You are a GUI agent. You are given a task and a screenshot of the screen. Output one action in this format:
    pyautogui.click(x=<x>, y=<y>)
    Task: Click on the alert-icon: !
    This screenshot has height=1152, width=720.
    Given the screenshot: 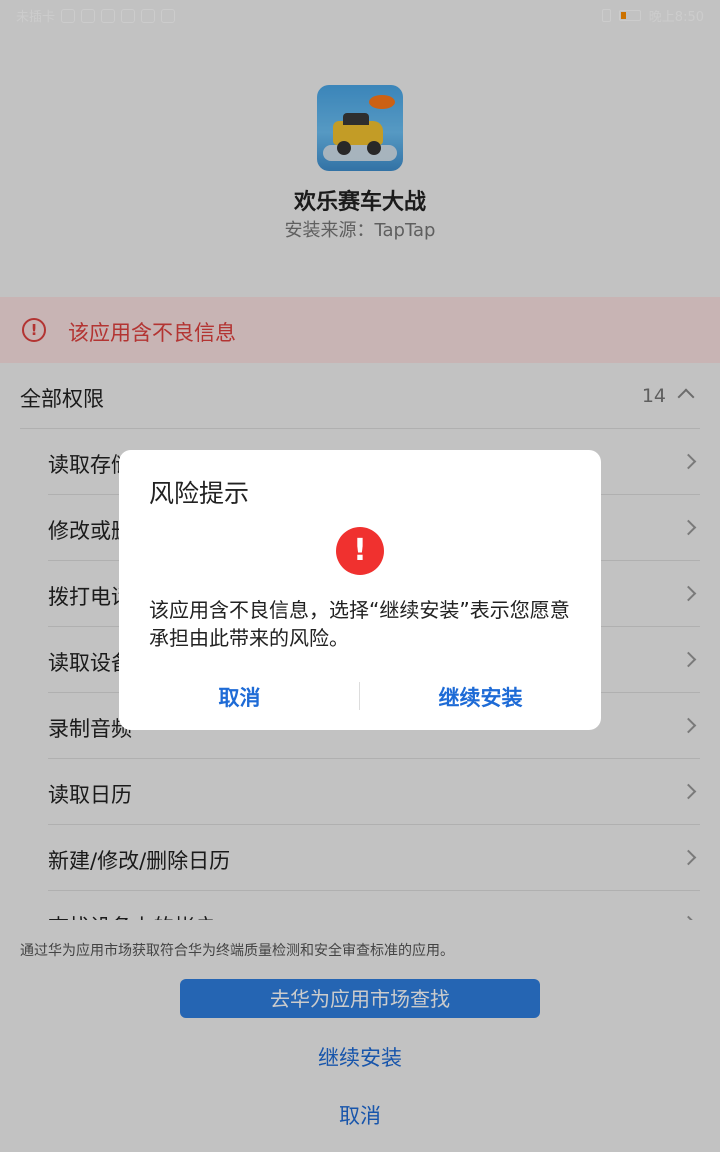 What is the action you would take?
    pyautogui.click(x=360, y=551)
    